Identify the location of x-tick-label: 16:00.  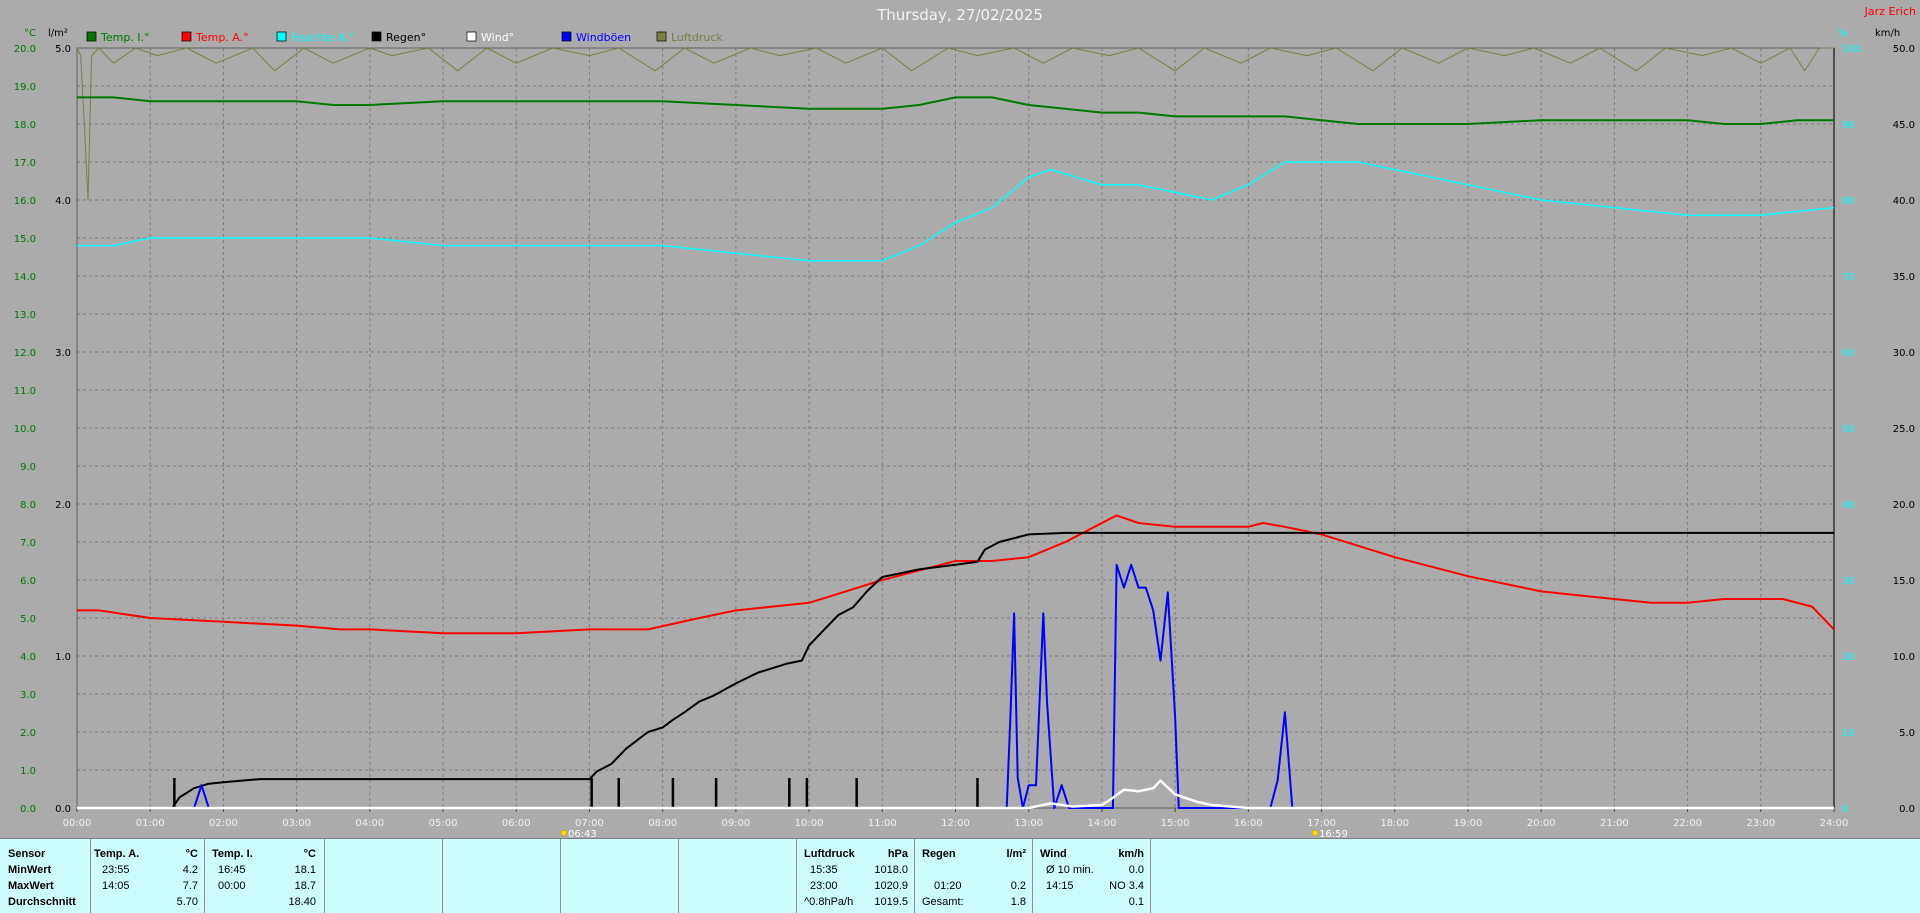
(1248, 823).